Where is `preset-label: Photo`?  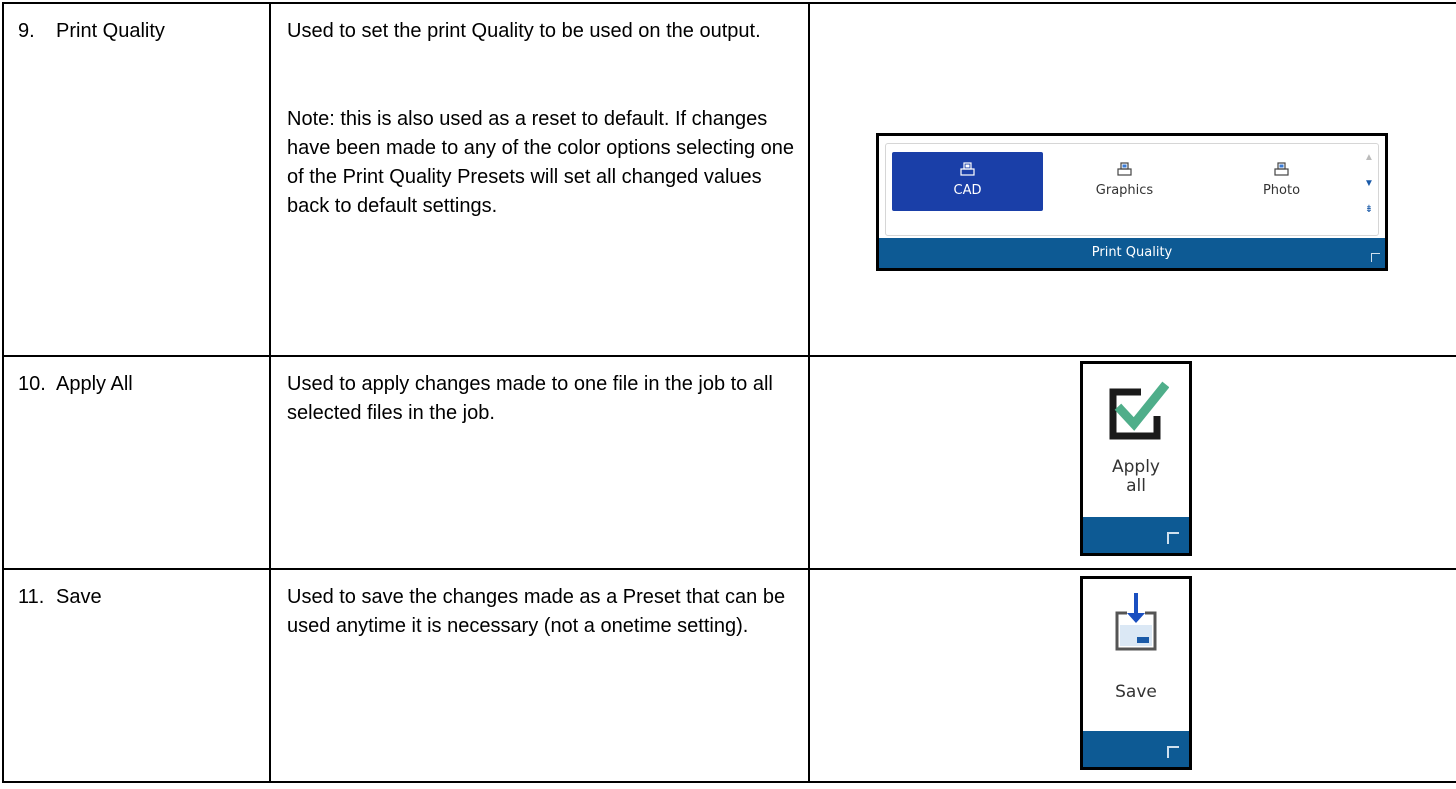 preset-label: Photo is located at coordinates (1281, 190).